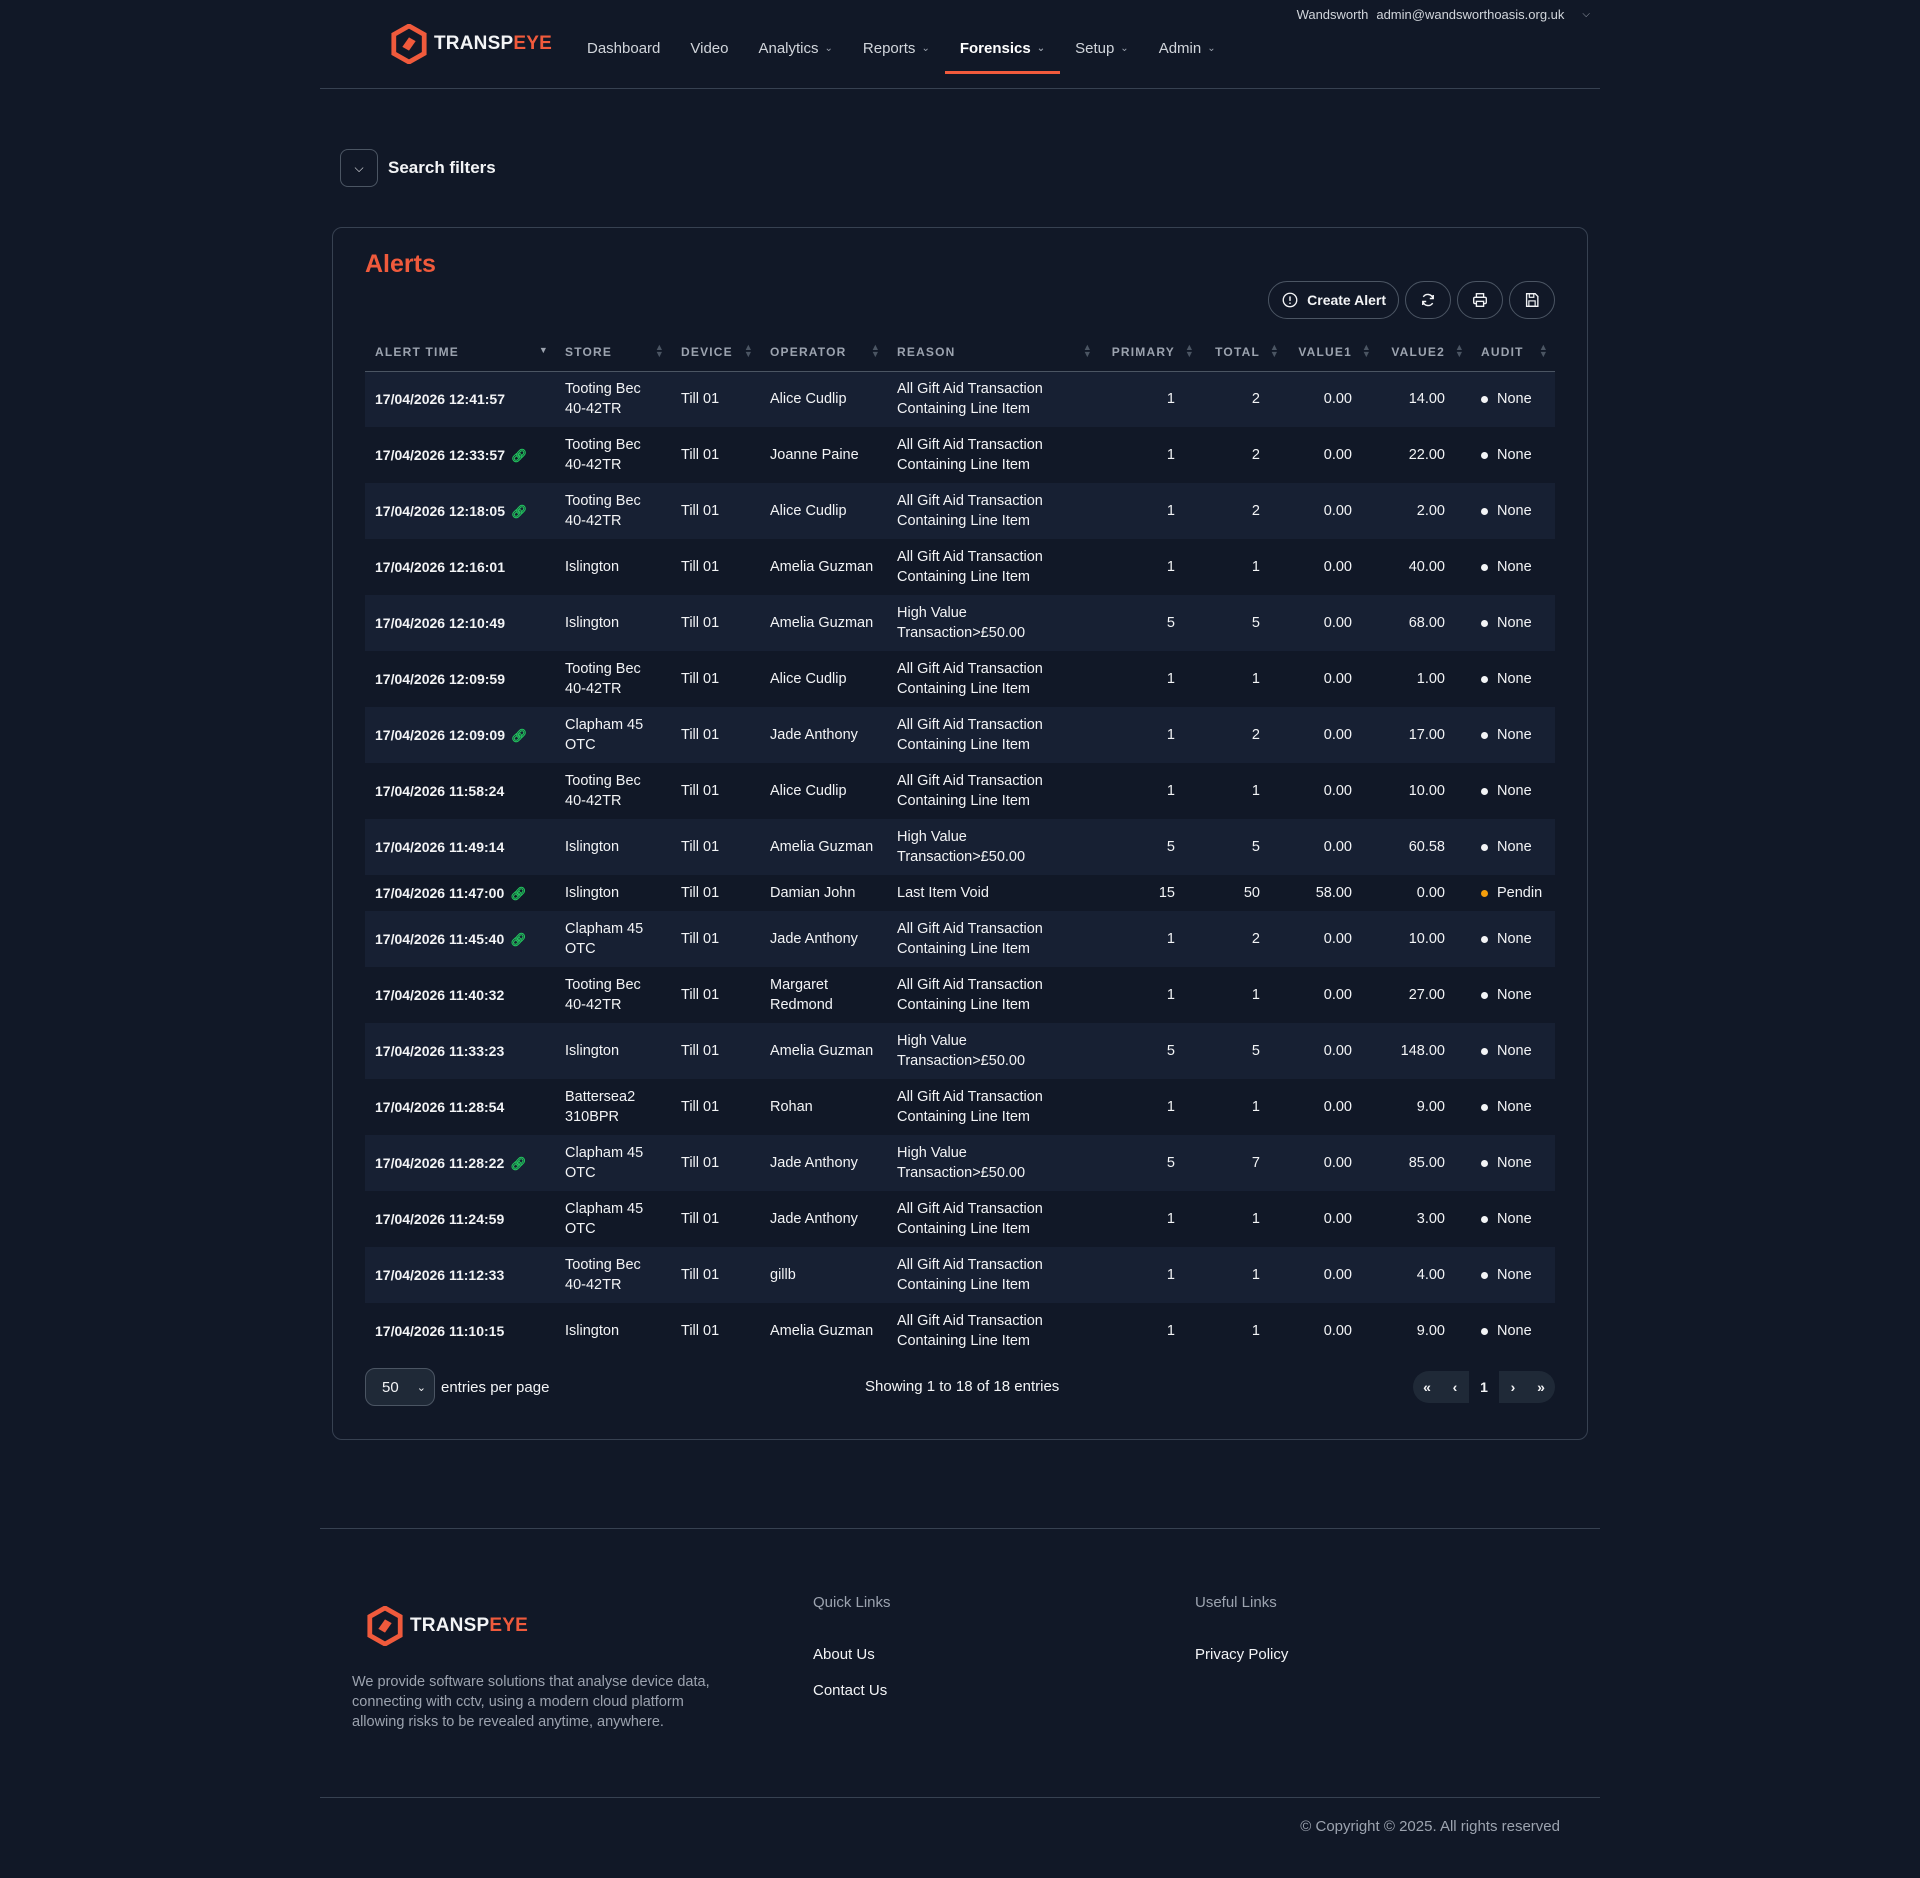 This screenshot has height=1878, width=1920. Describe the element at coordinates (604, 725) in the screenshot. I see `store-line: Clapham 45` at that location.